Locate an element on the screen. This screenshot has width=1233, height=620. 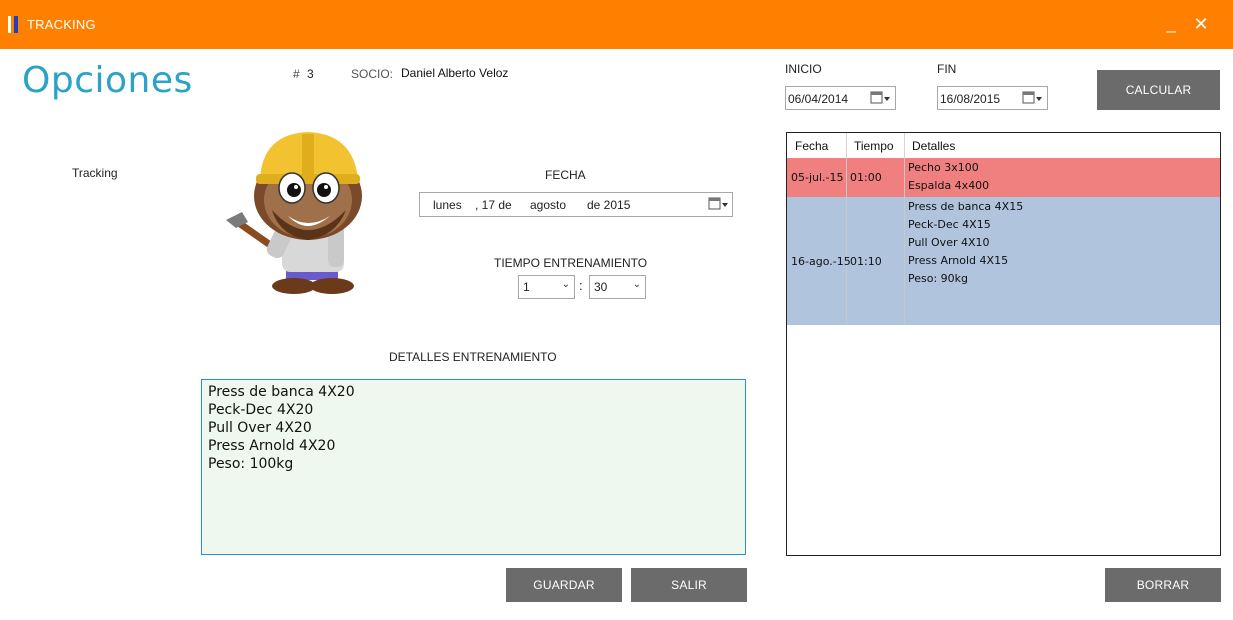
detail-line: Pecho 3x100 is located at coordinates (943, 167).